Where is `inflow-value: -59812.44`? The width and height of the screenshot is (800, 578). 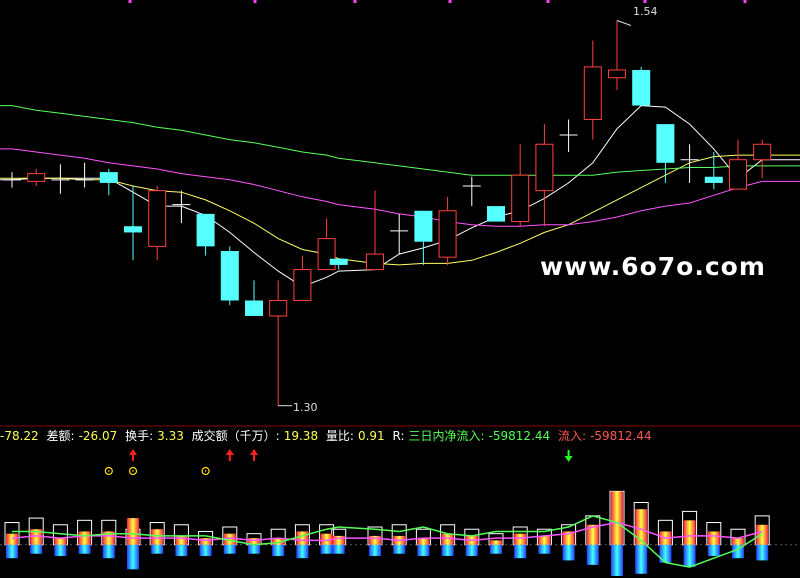
inflow-value: -59812.44 is located at coordinates (621, 436).